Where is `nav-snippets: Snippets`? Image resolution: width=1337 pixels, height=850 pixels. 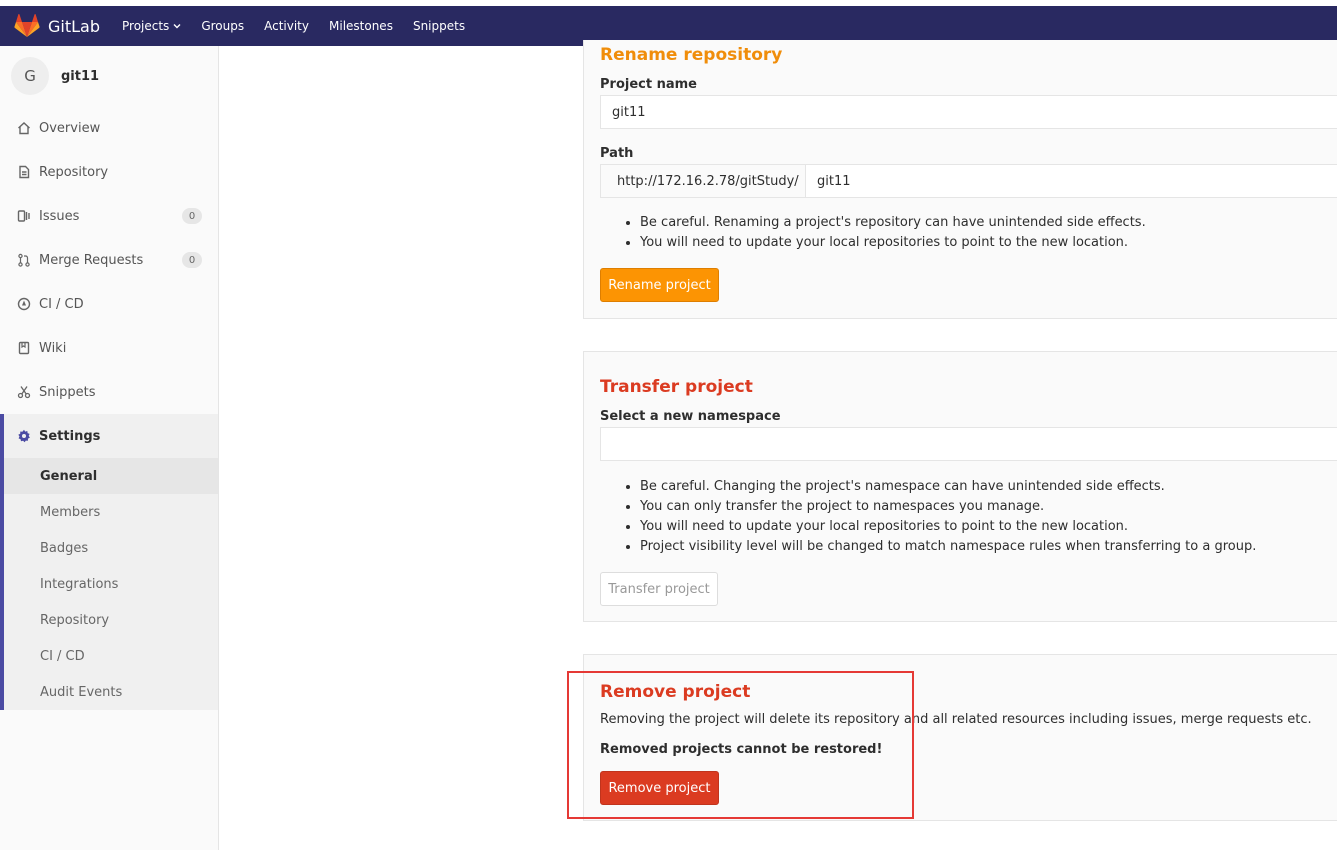
nav-snippets: Snippets is located at coordinates (439, 26).